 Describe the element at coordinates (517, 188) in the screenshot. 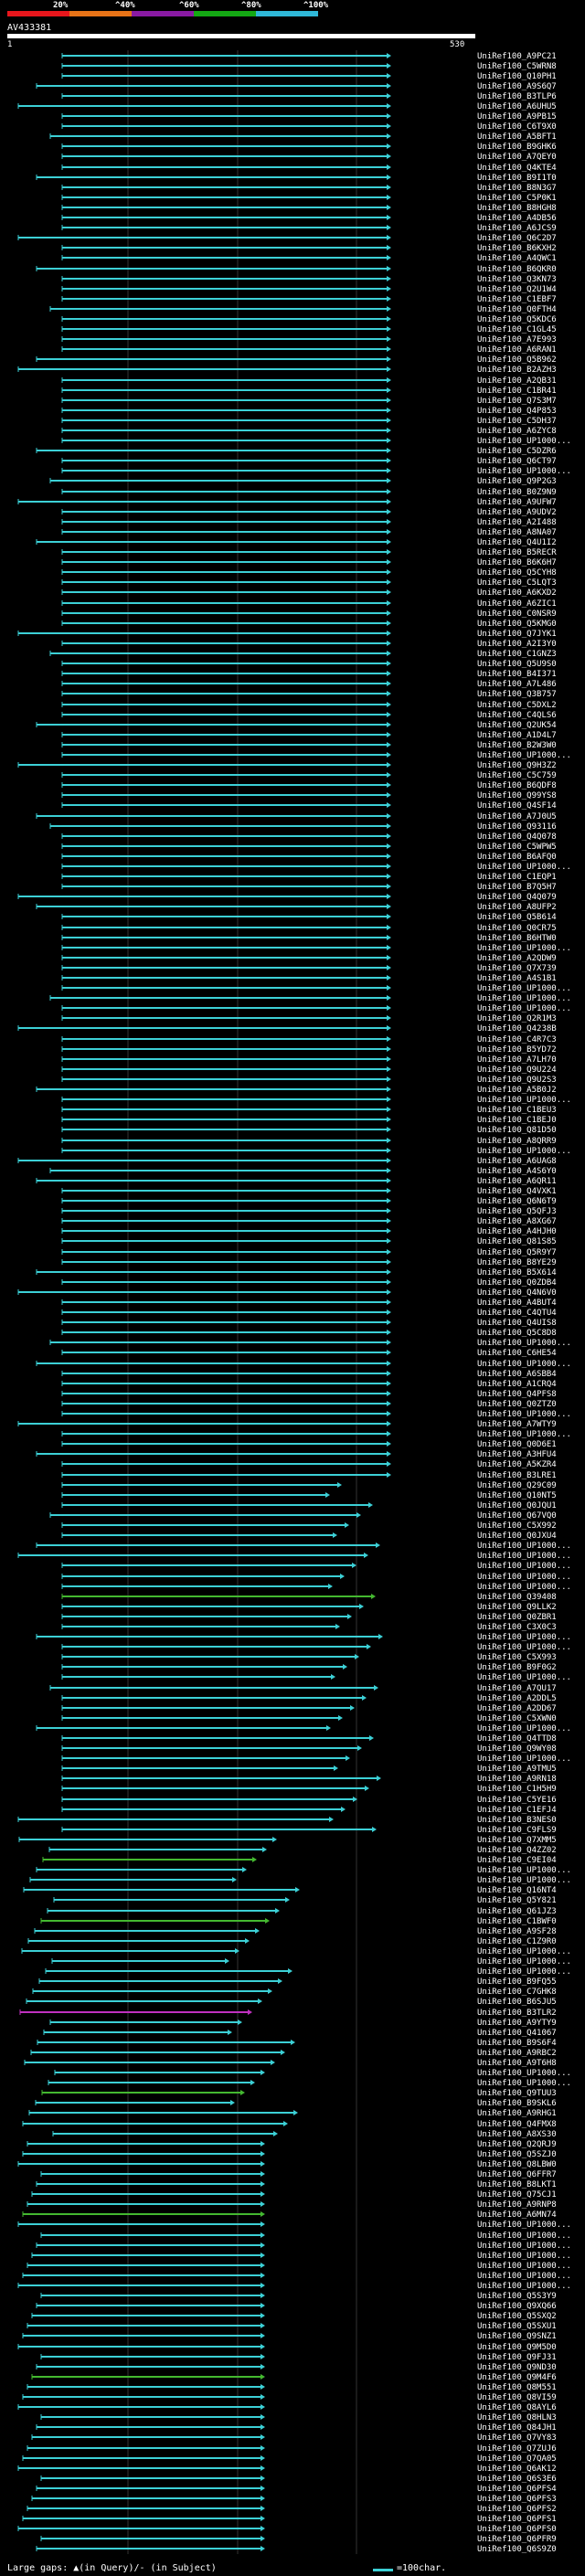

I see `hit-label: UniRef100_B8N3G7` at that location.